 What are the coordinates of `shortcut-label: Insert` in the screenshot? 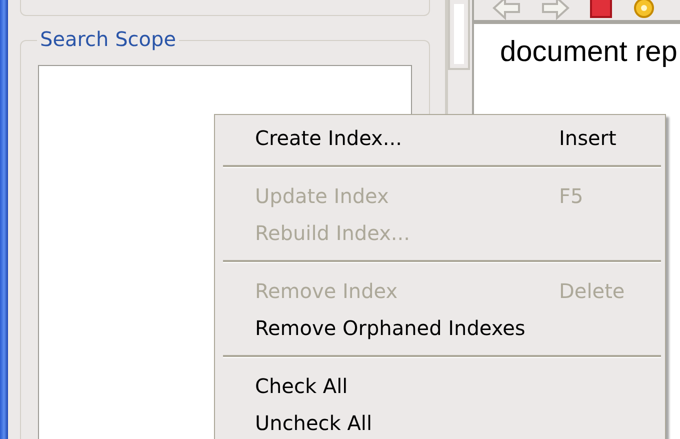 It's located at (587, 138).